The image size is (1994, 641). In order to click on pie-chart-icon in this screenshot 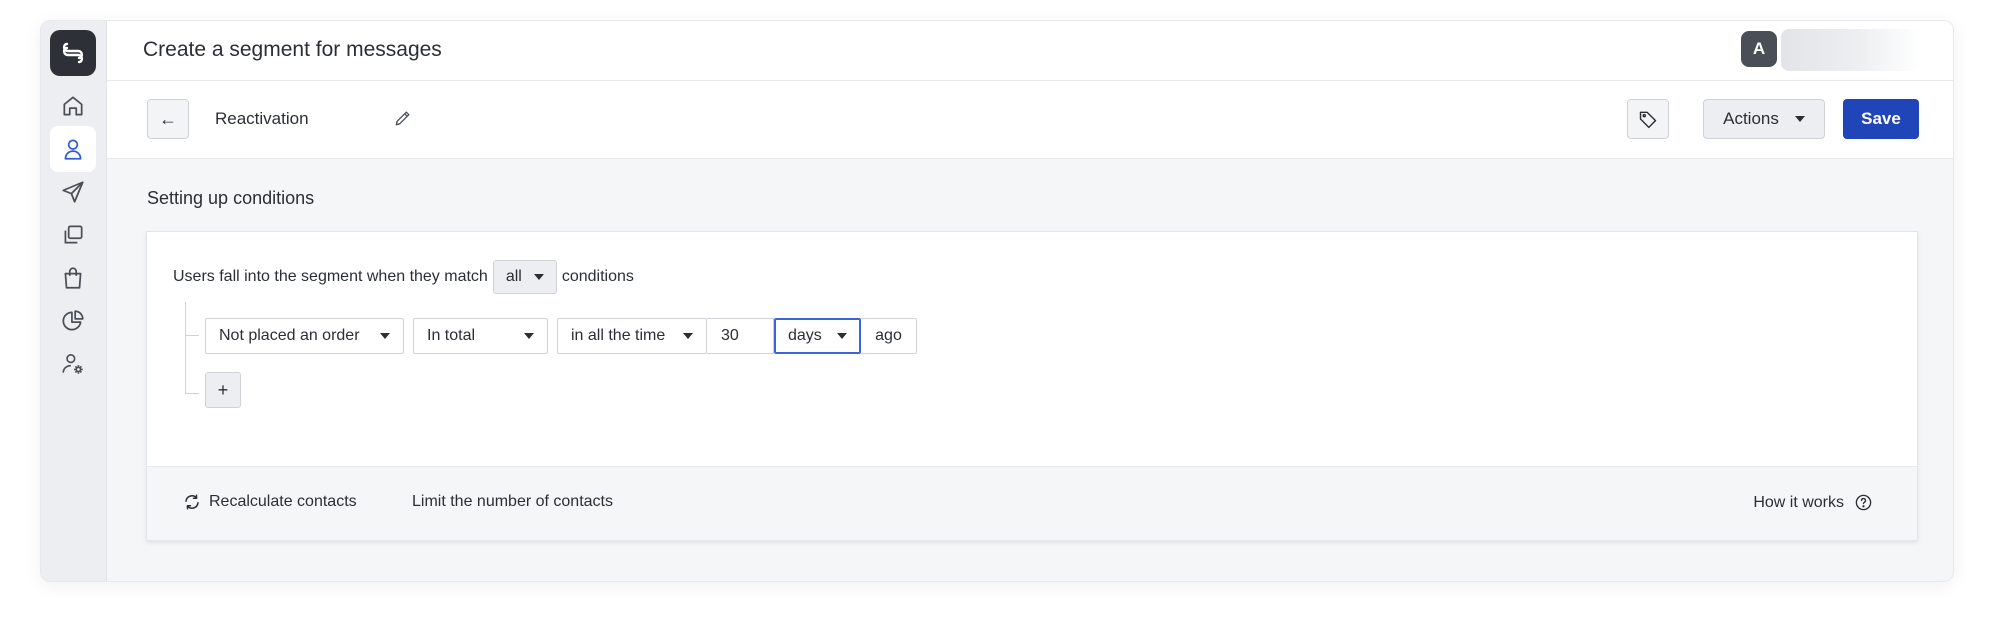, I will do `click(73, 320)`.